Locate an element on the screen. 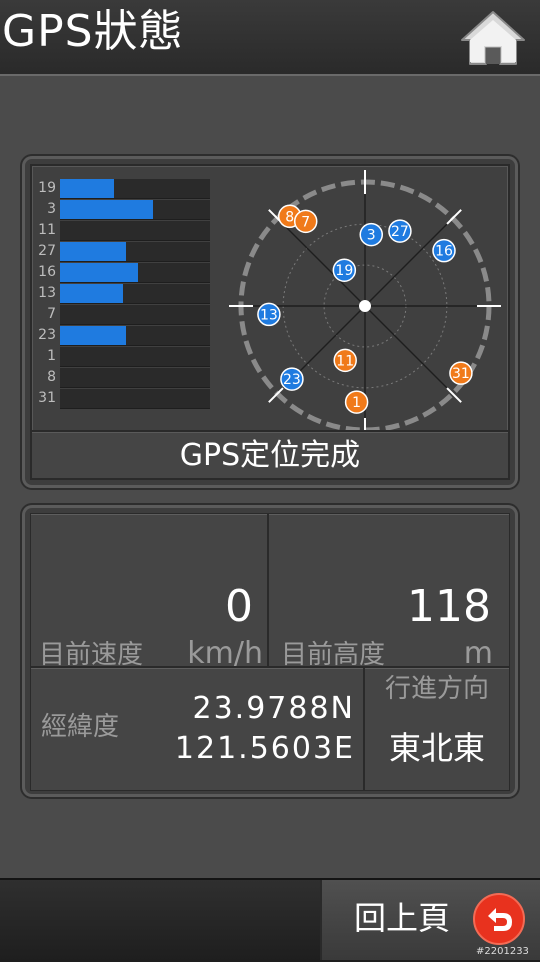 The height and width of the screenshot is (962, 540). satellite-marker-label: 23 is located at coordinates (292, 380).